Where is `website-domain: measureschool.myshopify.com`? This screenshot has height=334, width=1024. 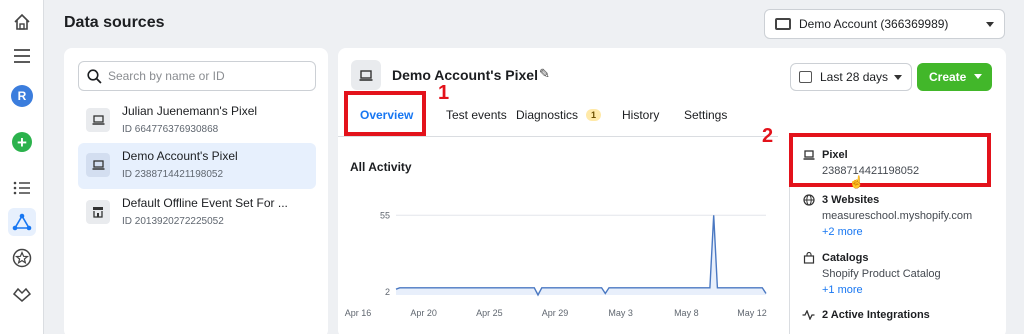
website-domain: measureschool.myshopify.com is located at coordinates (897, 216).